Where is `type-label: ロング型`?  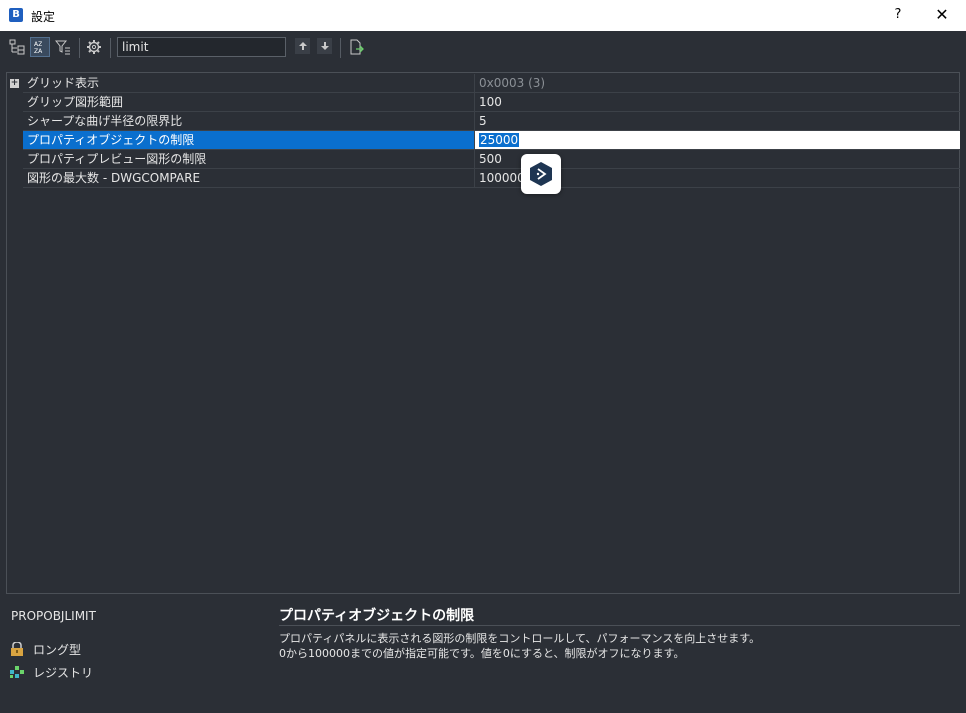
type-label: ロング型 is located at coordinates (57, 649).